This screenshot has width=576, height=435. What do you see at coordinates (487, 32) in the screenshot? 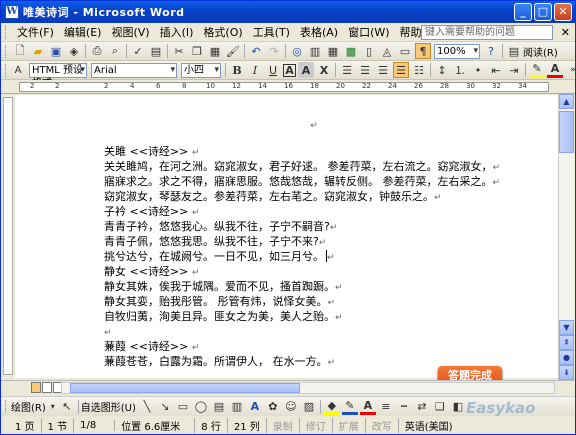
I see `help-search-input: 键入需要帮助的问题` at bounding box center [487, 32].